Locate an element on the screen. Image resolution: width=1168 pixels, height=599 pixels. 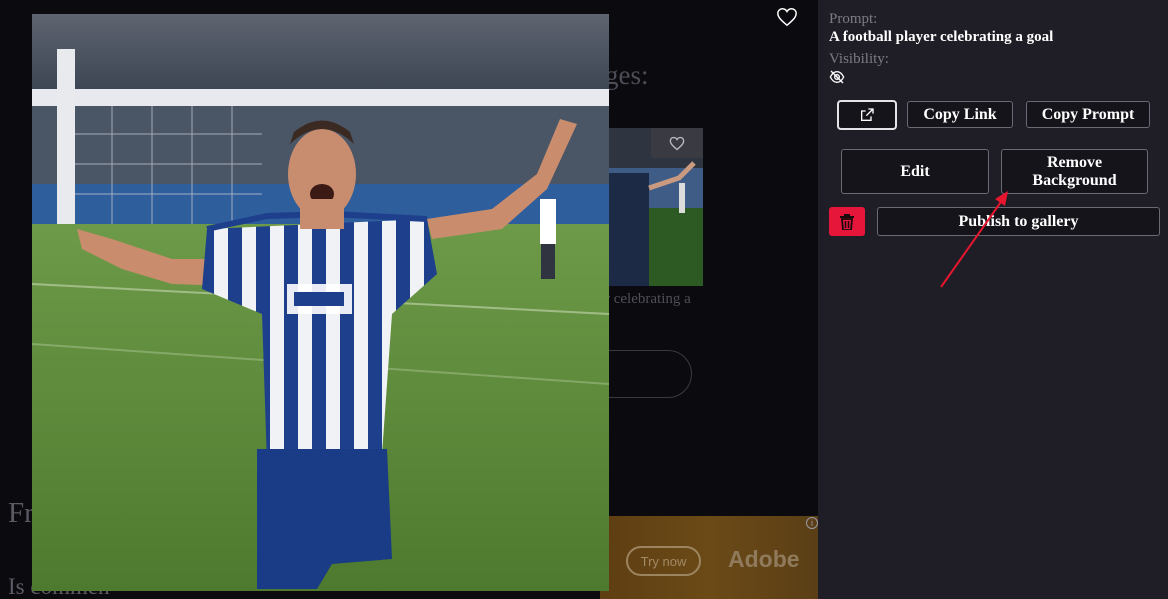
remove-background-button: Remove Background is located at coordinates (1074, 171).